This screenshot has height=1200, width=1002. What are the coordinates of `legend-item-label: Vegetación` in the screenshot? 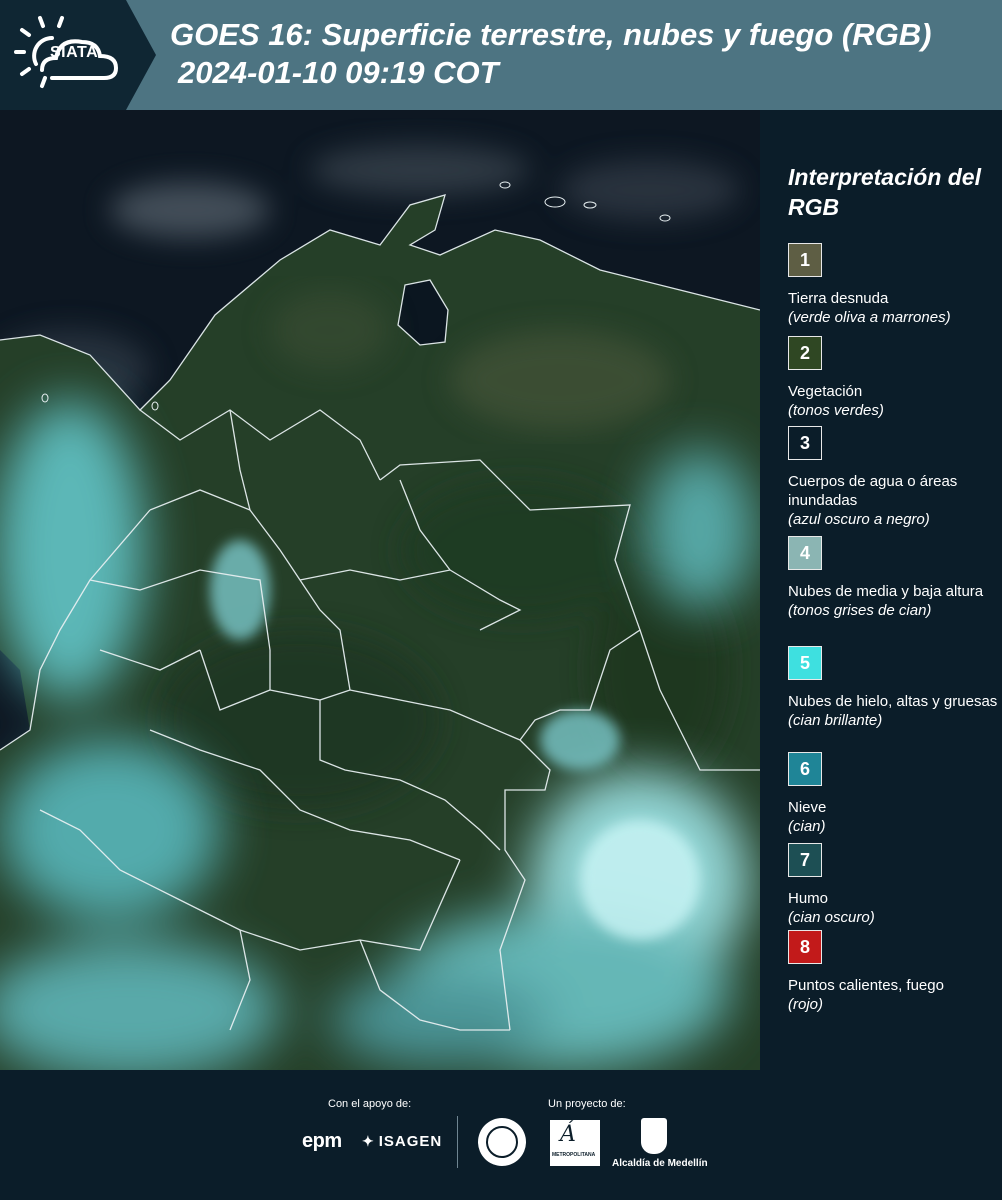 It's located at (825, 391).